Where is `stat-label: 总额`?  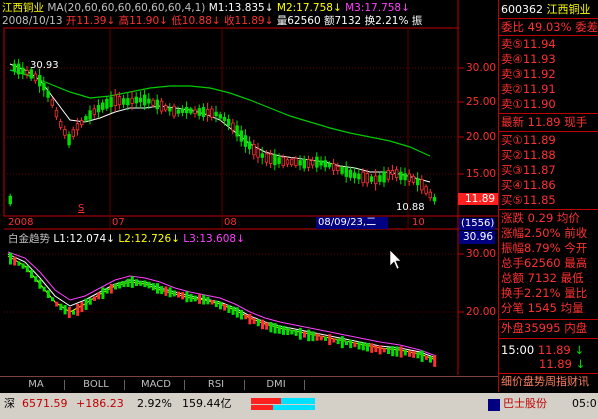 stat-label: 总额 is located at coordinates (512, 278).